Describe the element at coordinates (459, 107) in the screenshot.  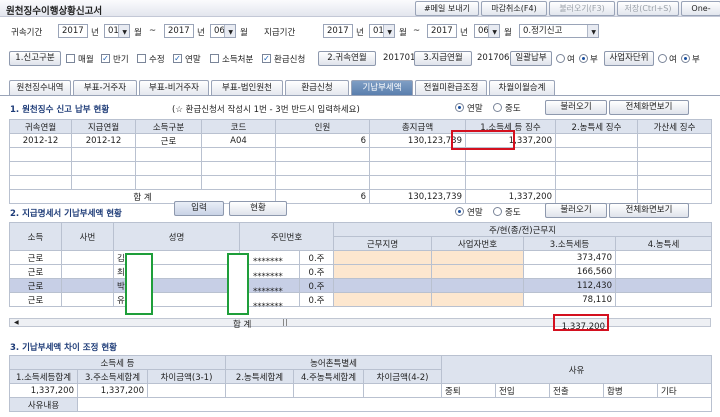
I see `s1-annual-radio` at that location.